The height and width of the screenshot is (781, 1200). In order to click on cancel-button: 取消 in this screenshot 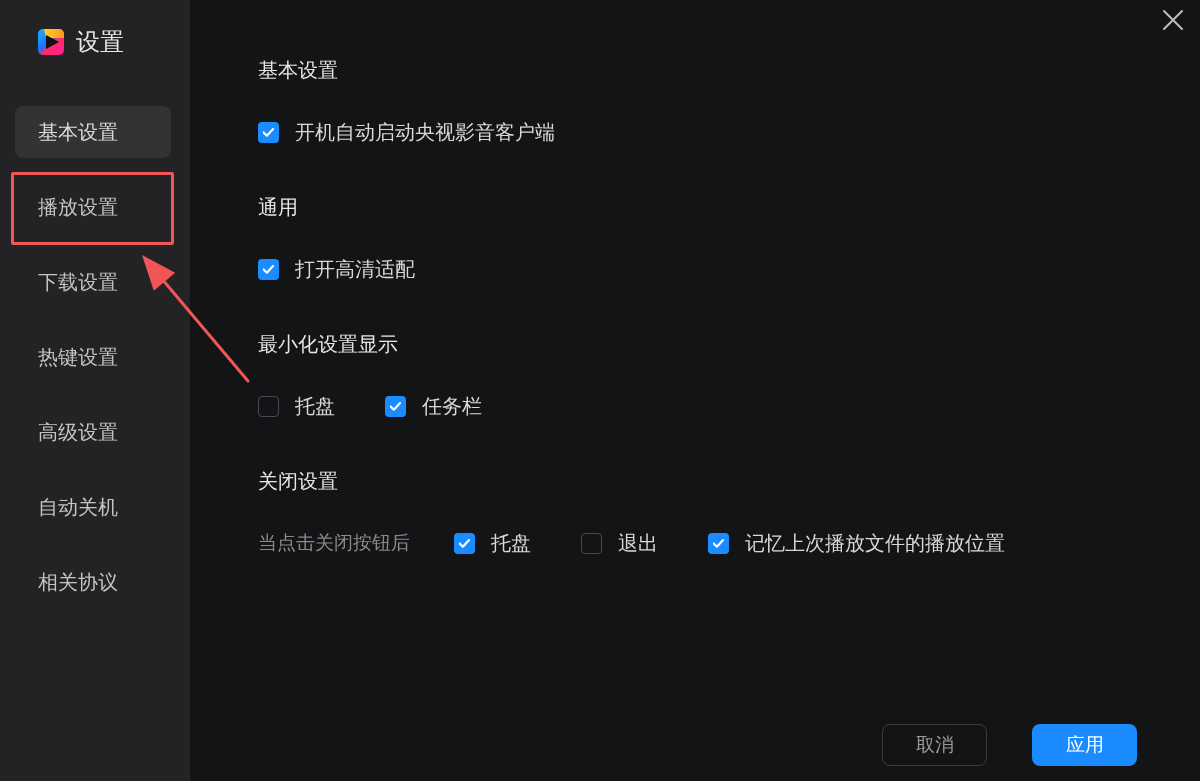, I will do `click(934, 745)`.